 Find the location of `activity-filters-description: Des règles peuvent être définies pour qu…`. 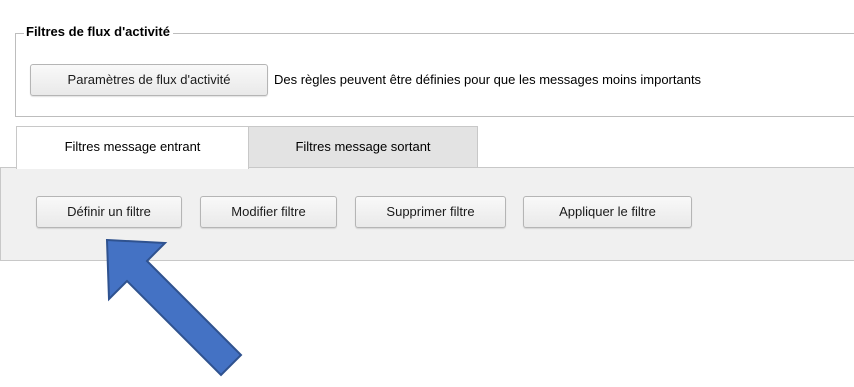

activity-filters-description: Des règles peuvent être définies pour qu… is located at coordinates (488, 79).